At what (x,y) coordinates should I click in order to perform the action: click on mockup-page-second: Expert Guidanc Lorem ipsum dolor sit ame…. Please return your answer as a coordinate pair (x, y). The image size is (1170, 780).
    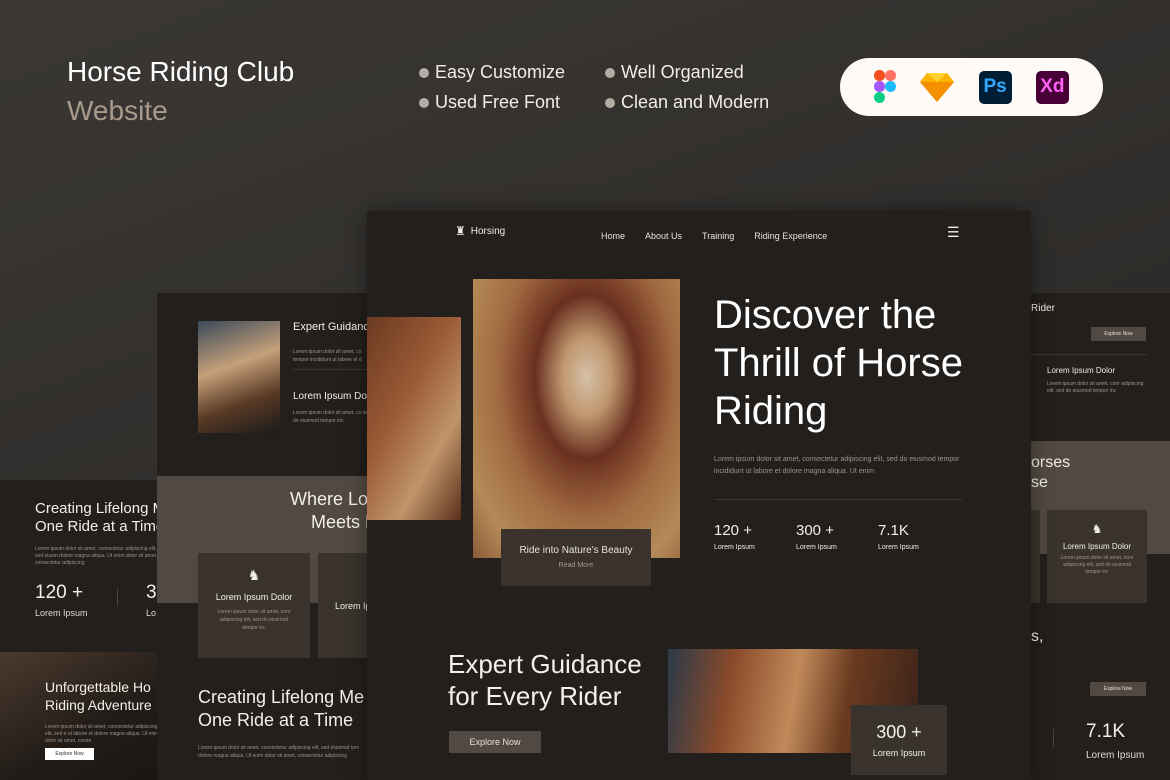
    Looking at the image, I should click on (262, 536).